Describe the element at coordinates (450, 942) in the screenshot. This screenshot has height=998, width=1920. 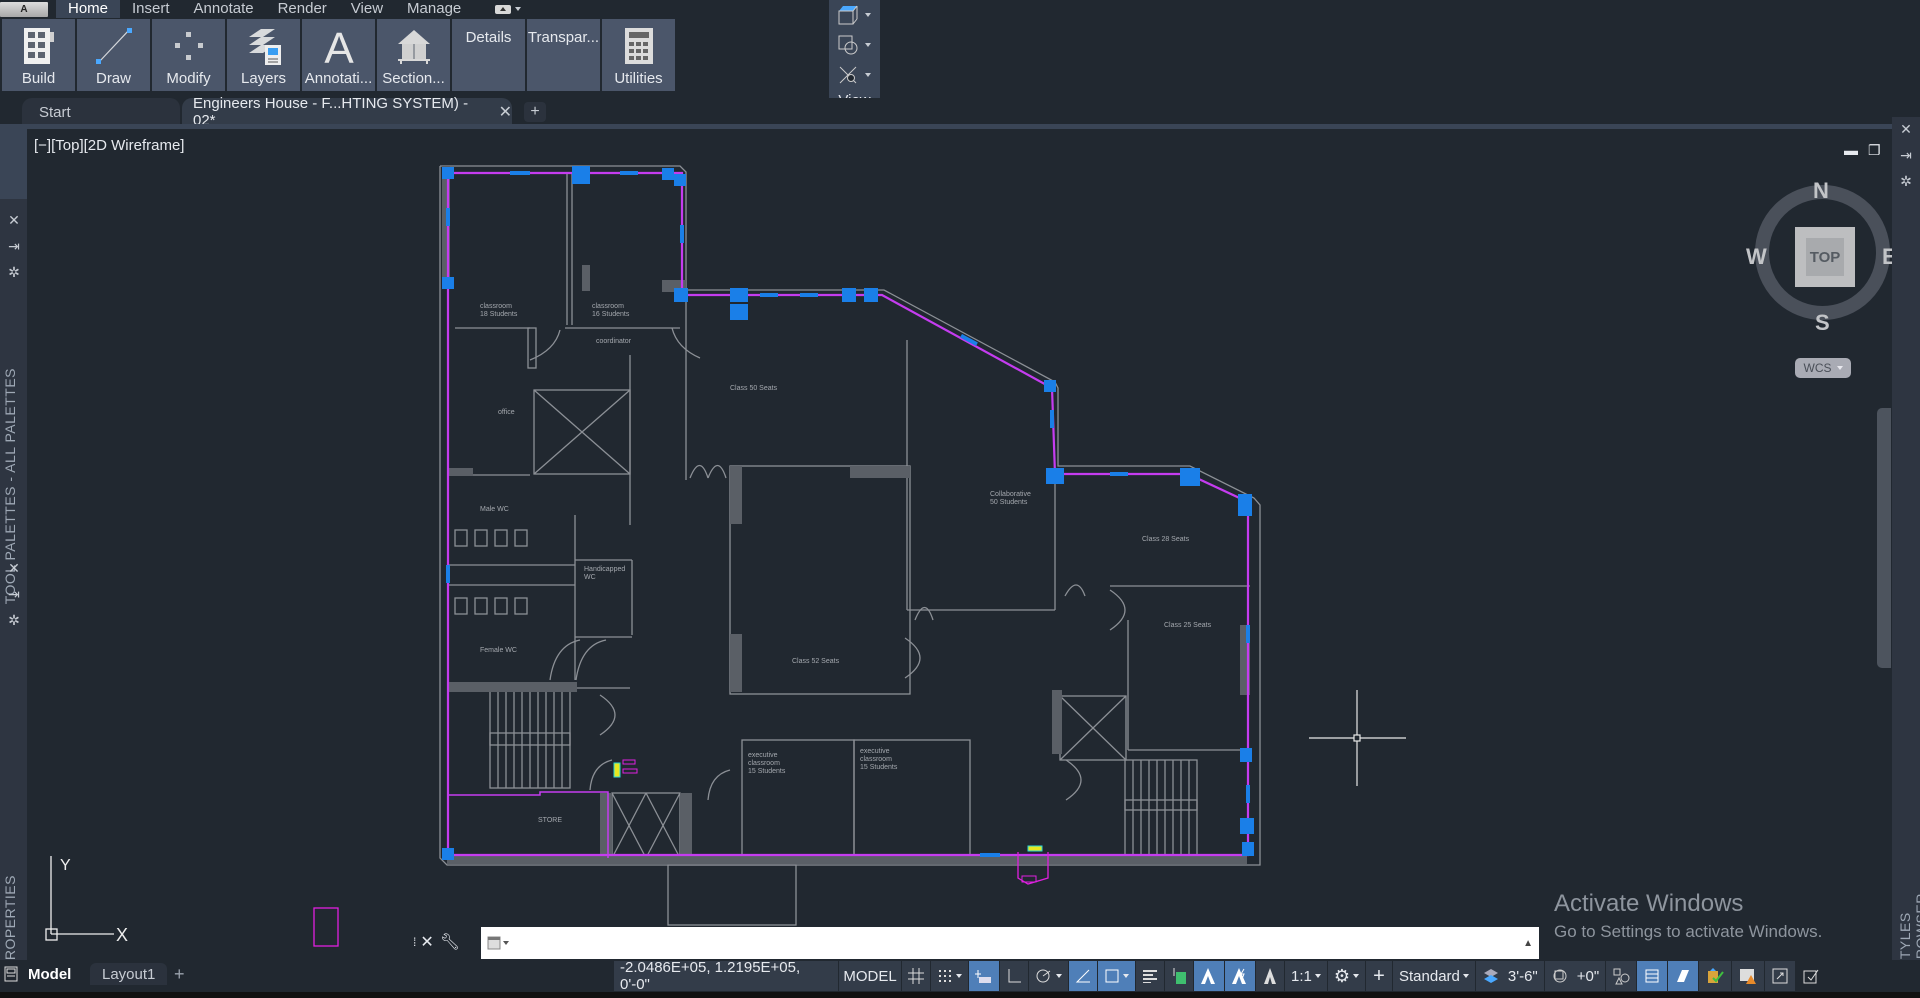
I see `wrench-icon: 🔧︎` at that location.